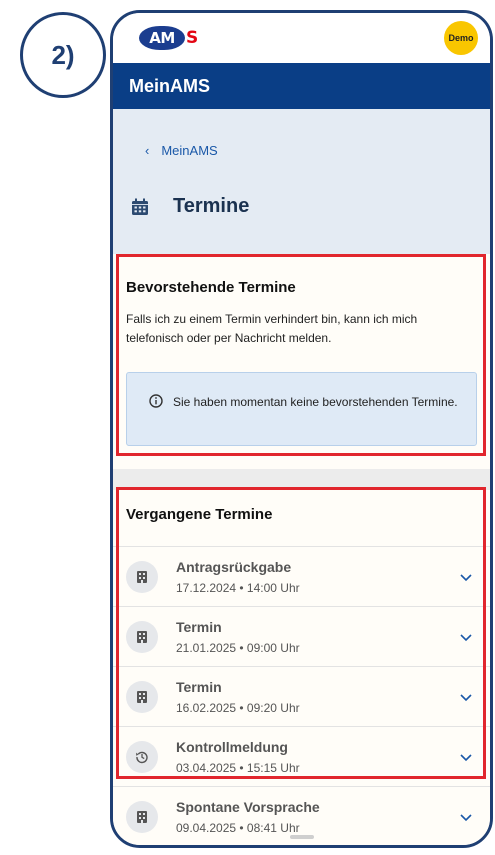 This screenshot has width=495, height=855. I want to click on page-title: Termine, so click(190, 206).